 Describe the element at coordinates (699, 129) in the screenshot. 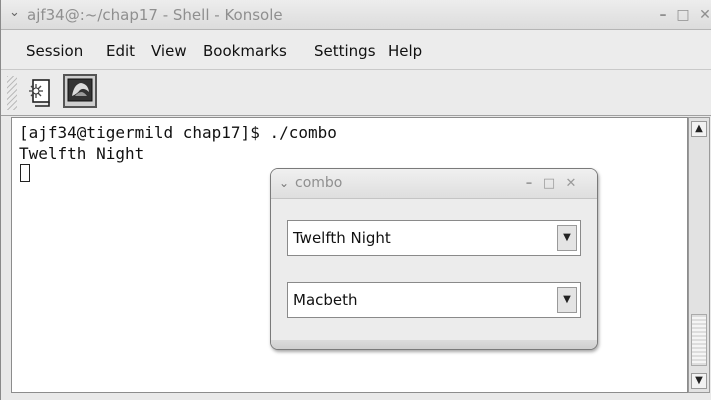

I see `scroll-up-icon: ▲` at that location.